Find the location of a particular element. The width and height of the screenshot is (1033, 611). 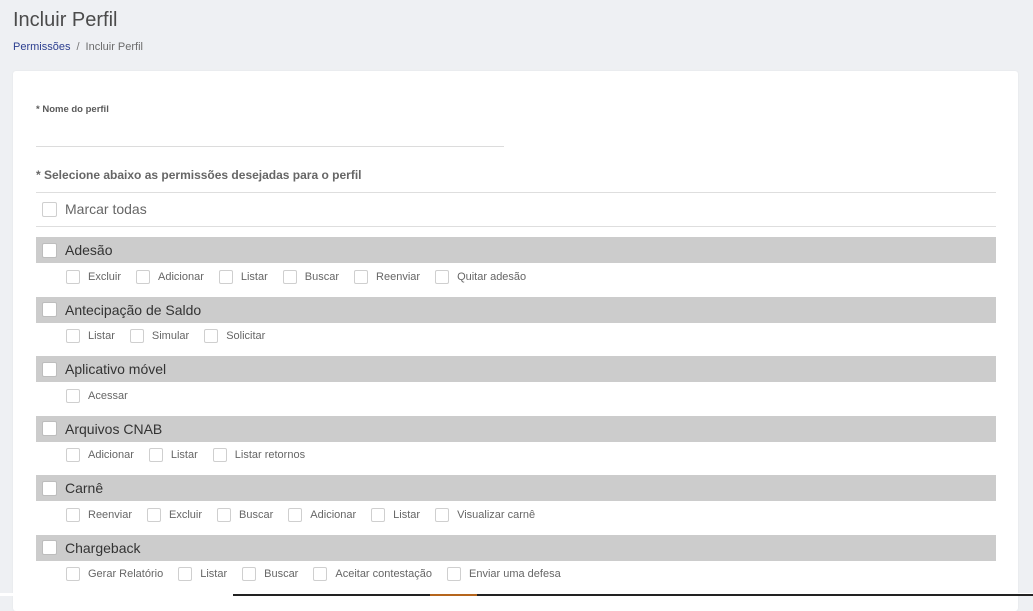

breadcrumb: Permissões / Incluir Perfil is located at coordinates (78, 47).